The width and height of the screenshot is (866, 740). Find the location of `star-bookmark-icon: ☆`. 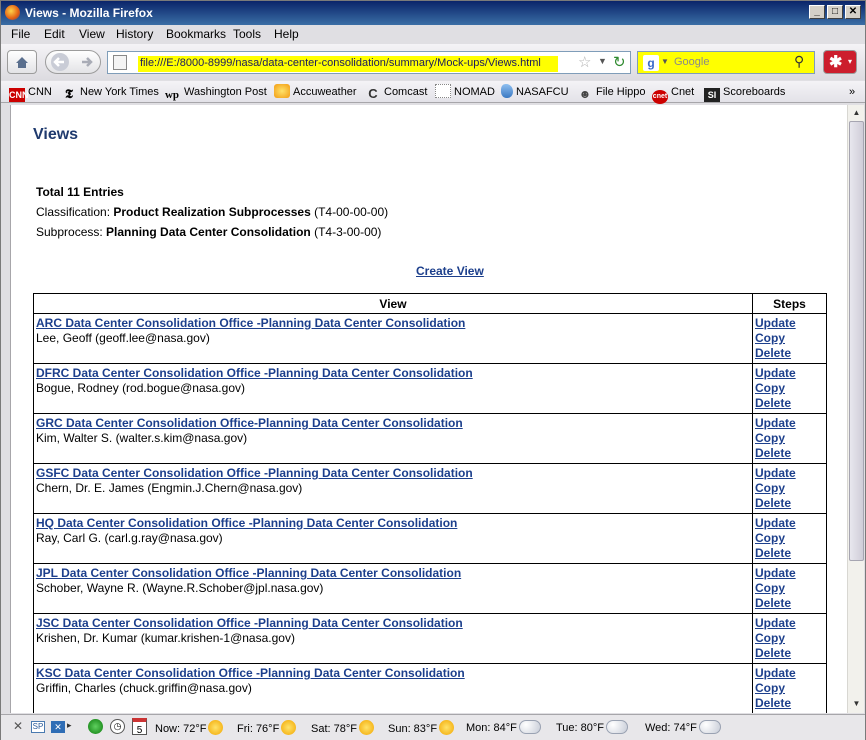

star-bookmark-icon: ☆ is located at coordinates (584, 62).